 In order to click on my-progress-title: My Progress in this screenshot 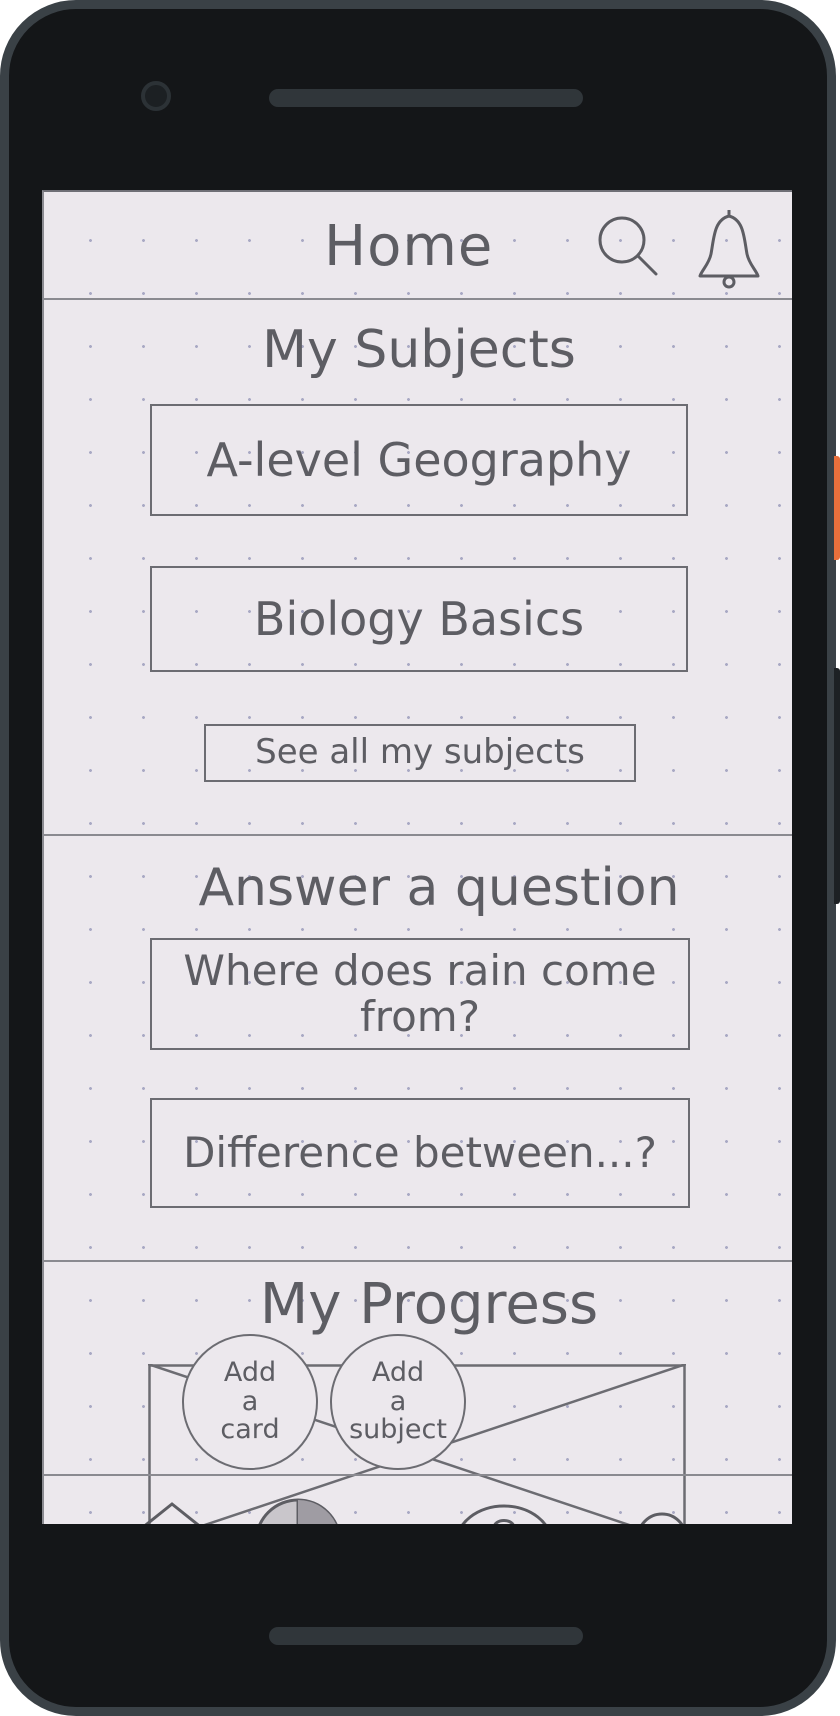, I will do `click(429, 1304)`.